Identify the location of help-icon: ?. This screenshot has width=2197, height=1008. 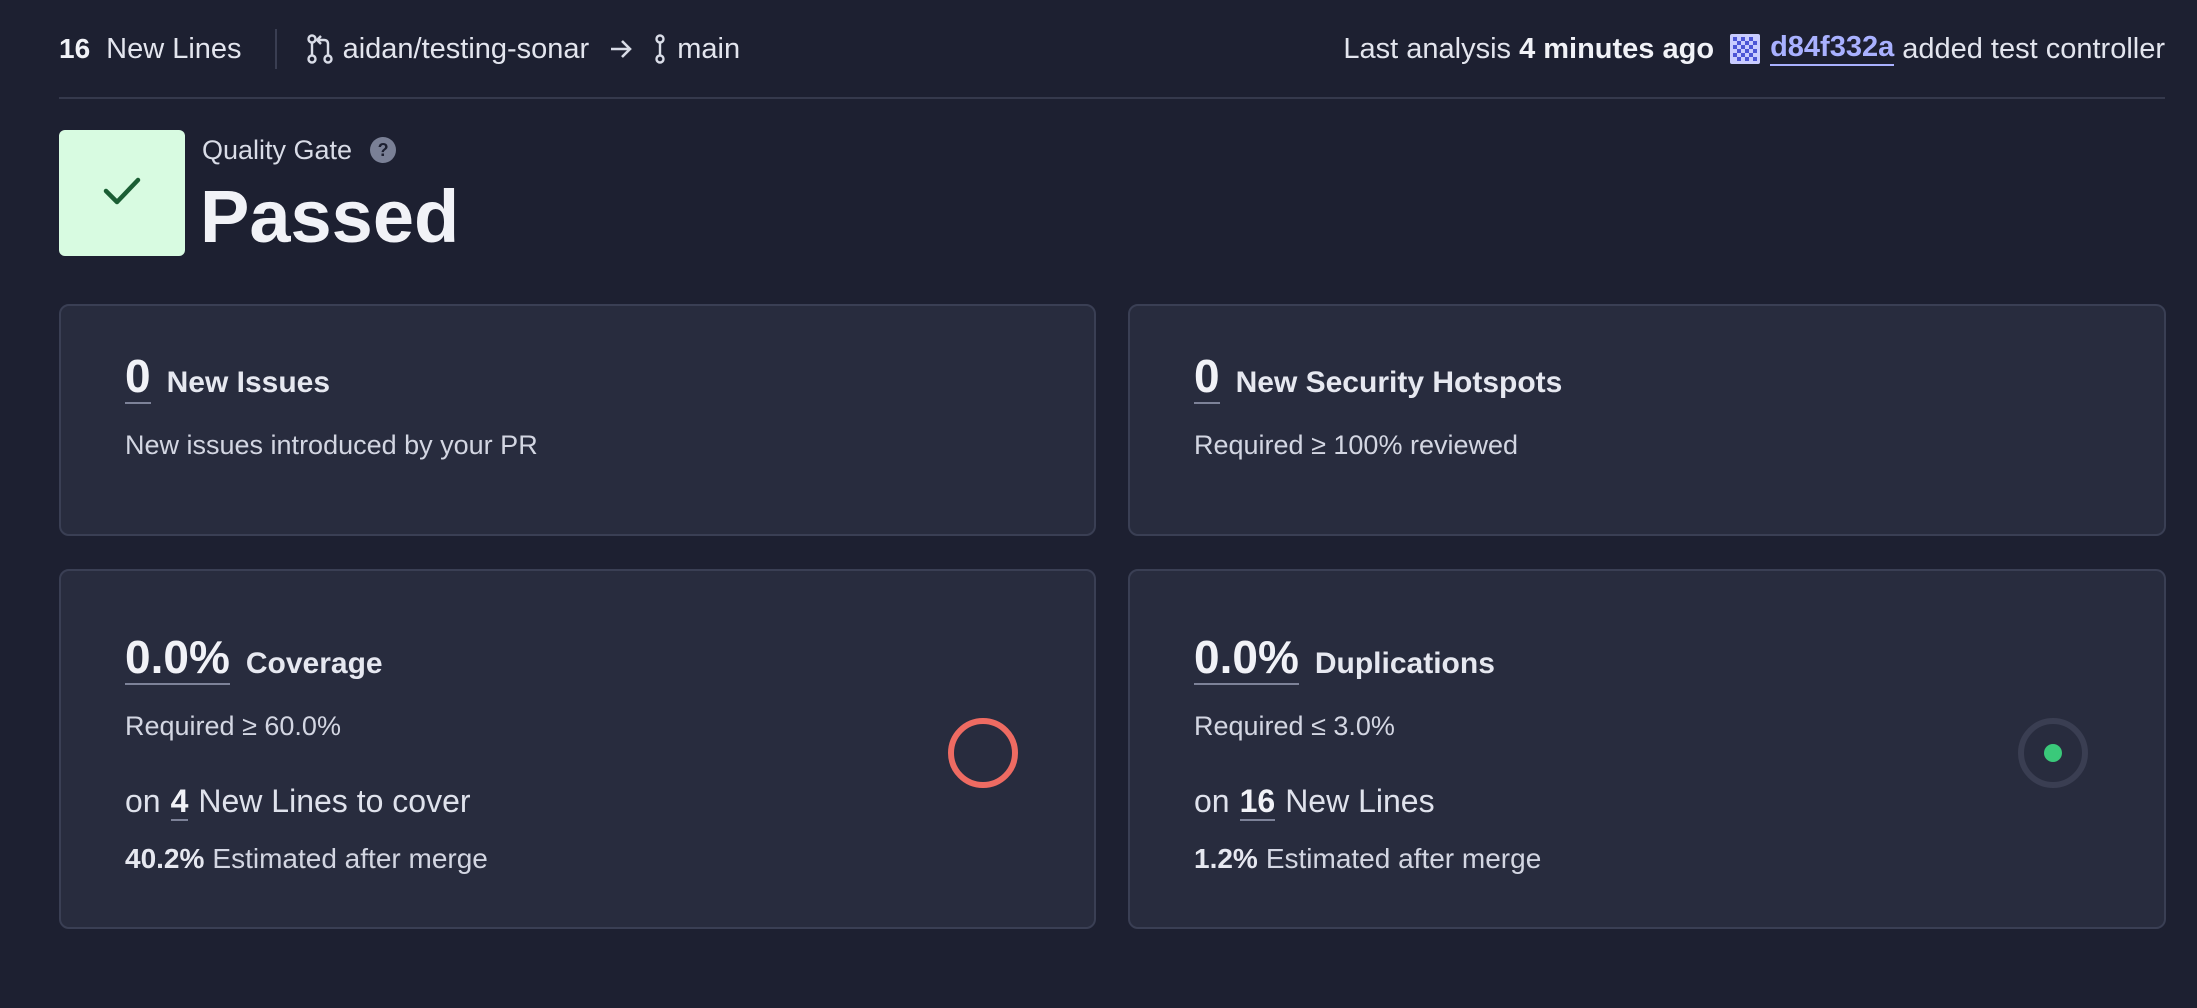
(383, 150).